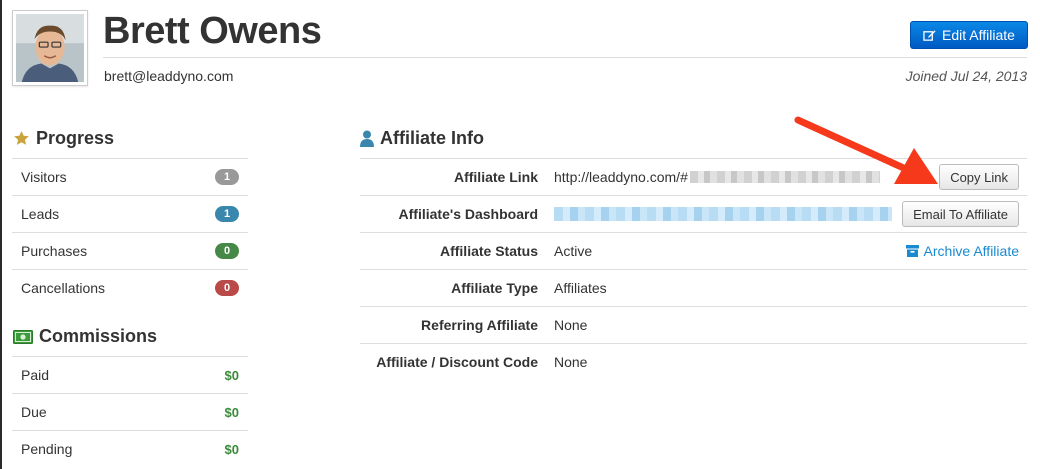 The height and width of the screenshot is (469, 1040). What do you see at coordinates (23, 336) in the screenshot?
I see `money-icon` at bounding box center [23, 336].